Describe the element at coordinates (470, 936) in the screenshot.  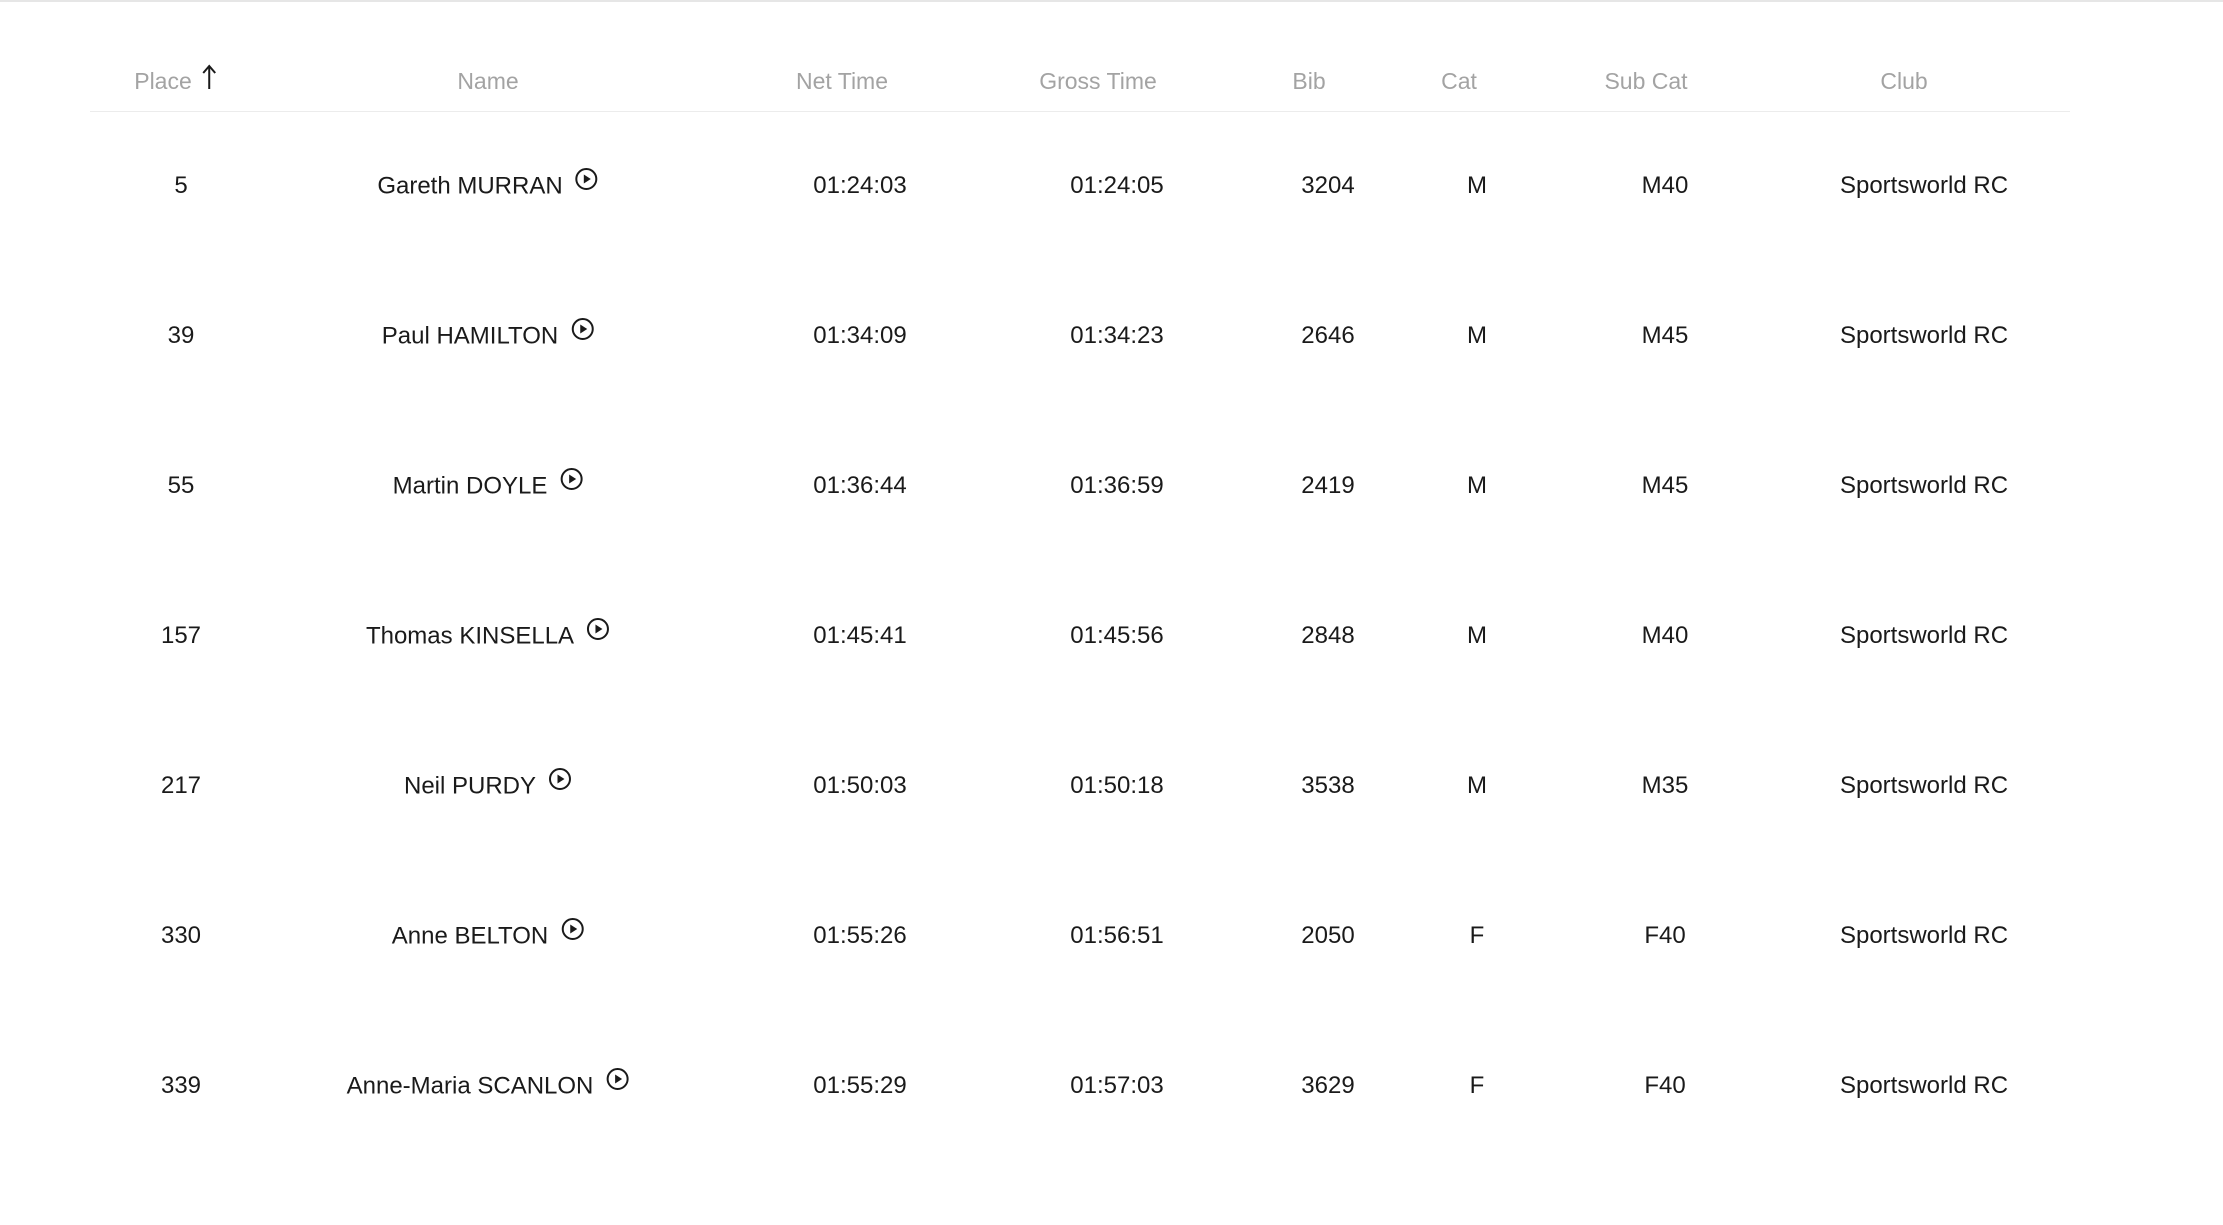
I see `runner-name: Anne BELTON` at that location.